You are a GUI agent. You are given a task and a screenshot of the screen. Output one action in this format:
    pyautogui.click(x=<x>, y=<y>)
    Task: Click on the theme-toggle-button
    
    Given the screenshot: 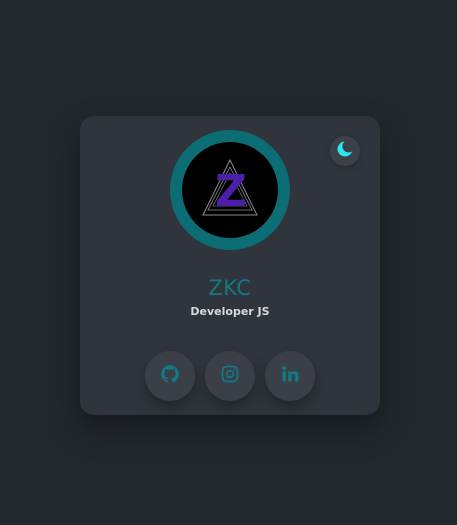 What is the action you would take?
    pyautogui.click(x=345, y=151)
    